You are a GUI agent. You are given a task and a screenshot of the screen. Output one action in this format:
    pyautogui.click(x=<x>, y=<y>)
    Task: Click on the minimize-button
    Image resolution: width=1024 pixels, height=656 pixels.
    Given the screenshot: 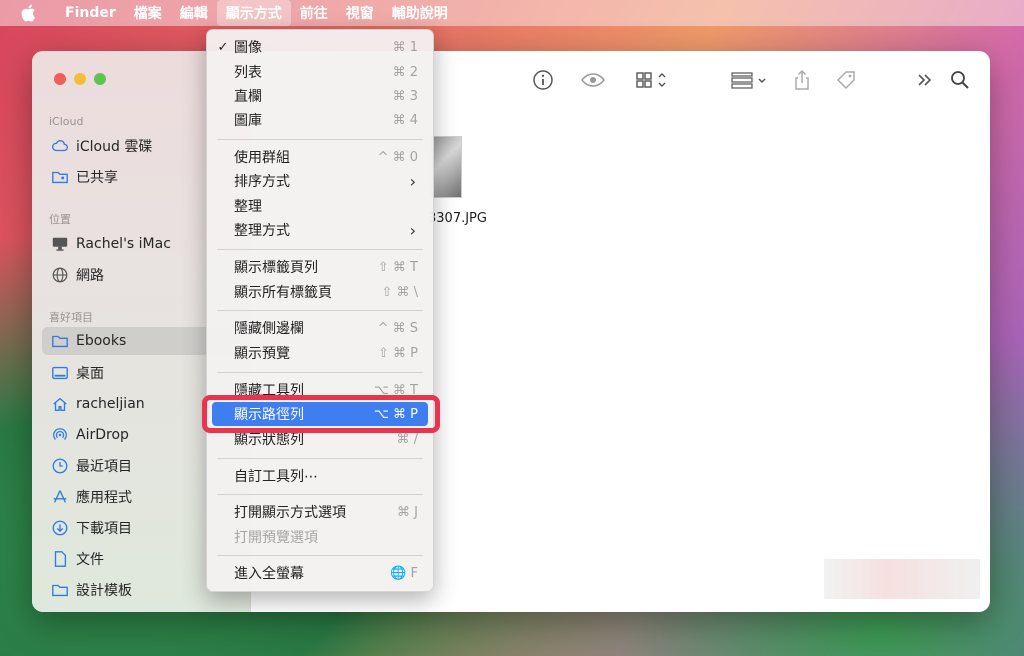 What is the action you would take?
    pyautogui.click(x=80, y=79)
    